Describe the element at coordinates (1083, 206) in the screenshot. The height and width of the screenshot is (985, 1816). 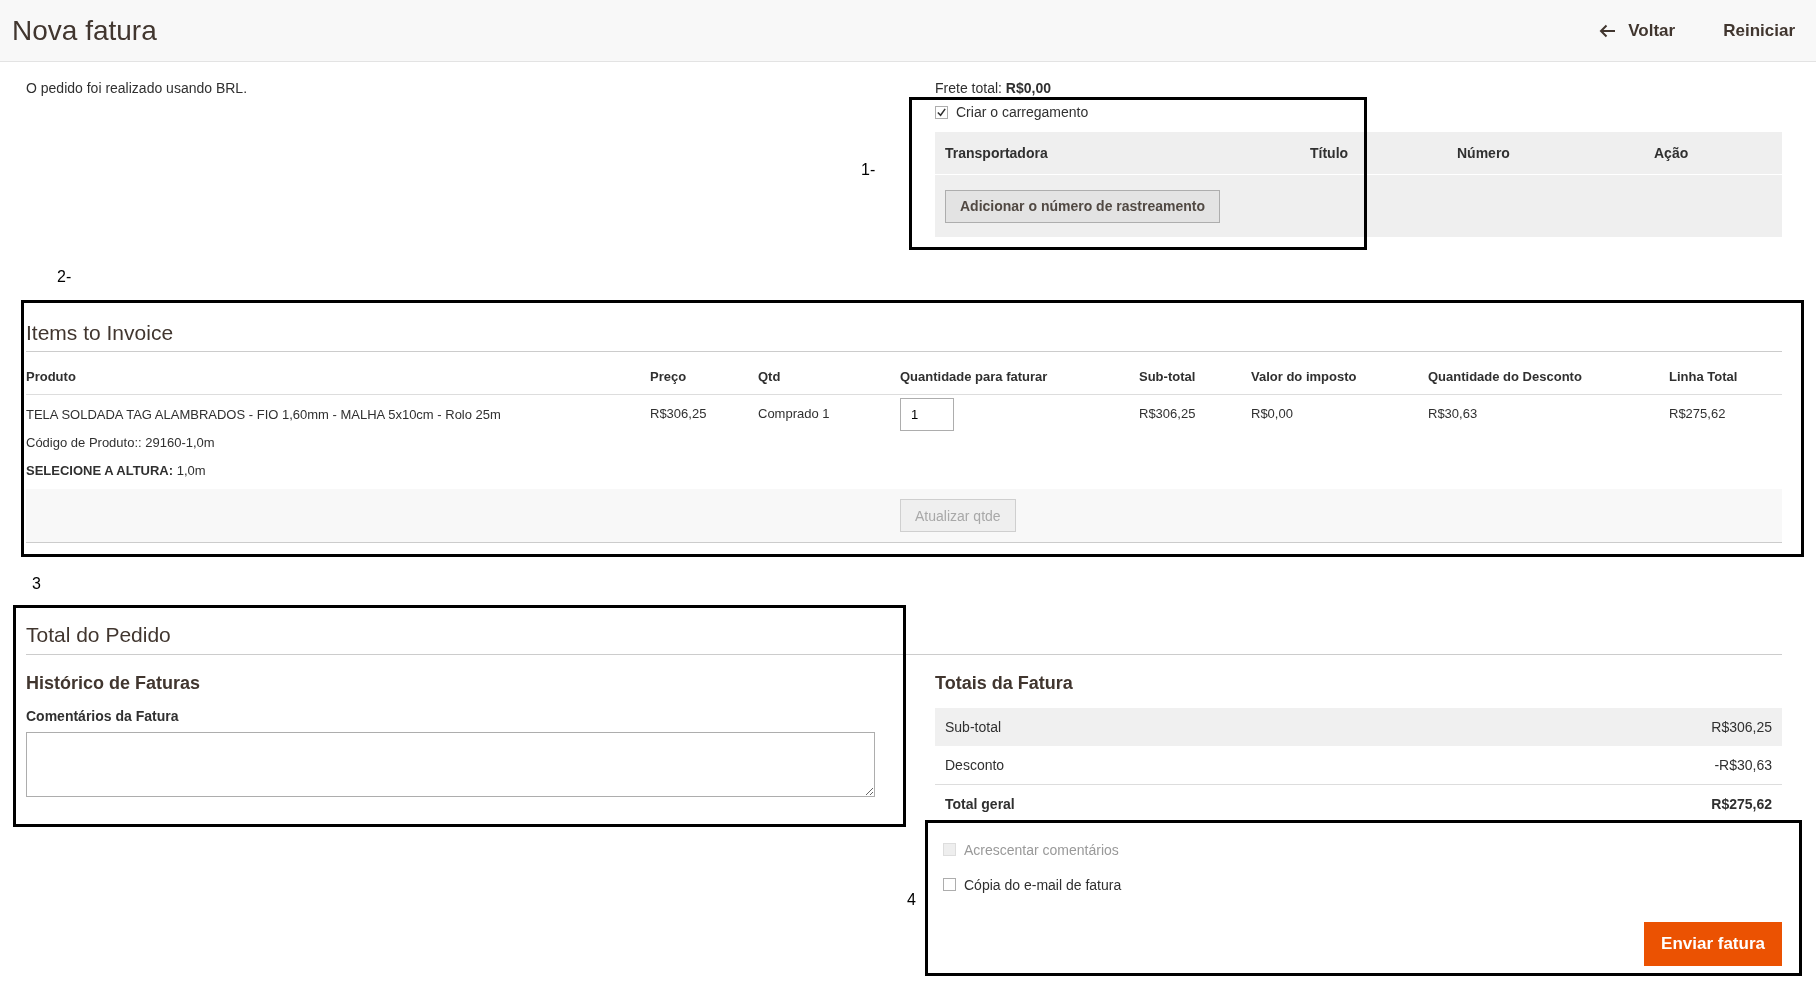
I see `add-tracking-button: Adicionar o número de rastreamento` at that location.